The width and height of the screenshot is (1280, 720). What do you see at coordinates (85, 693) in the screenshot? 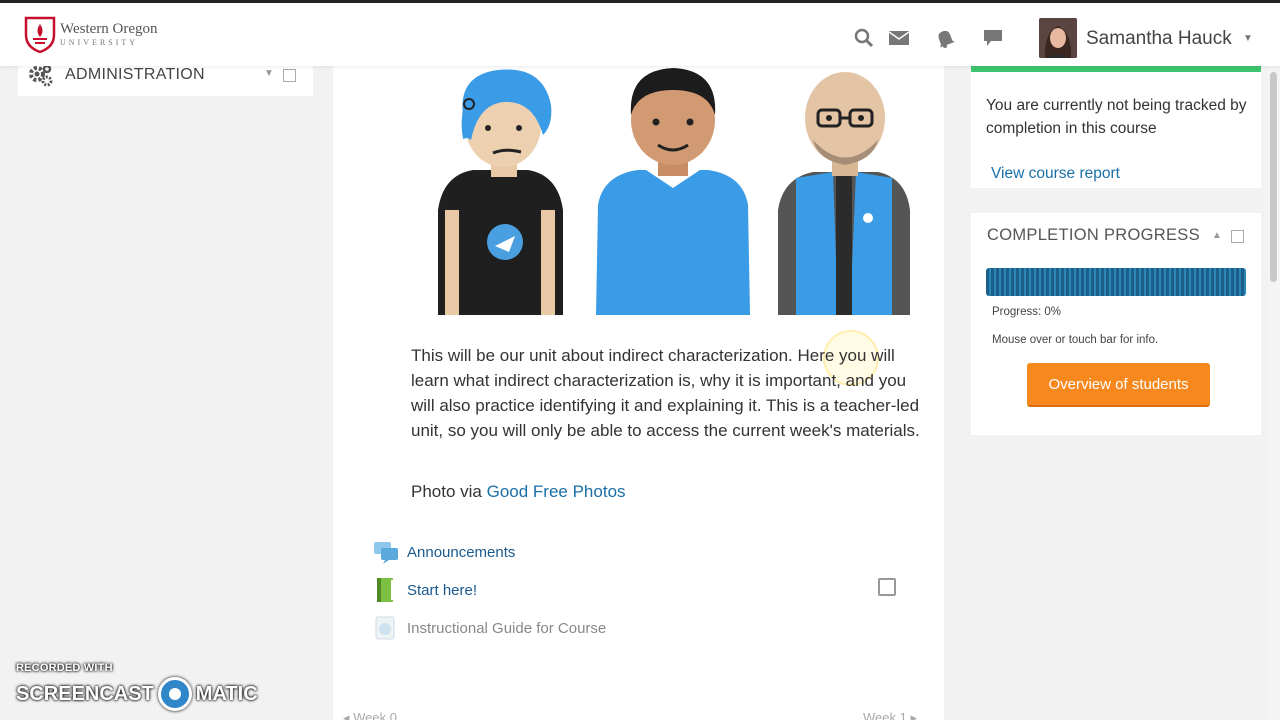
I see `watermark-left-text: SCREENCAST` at bounding box center [85, 693].